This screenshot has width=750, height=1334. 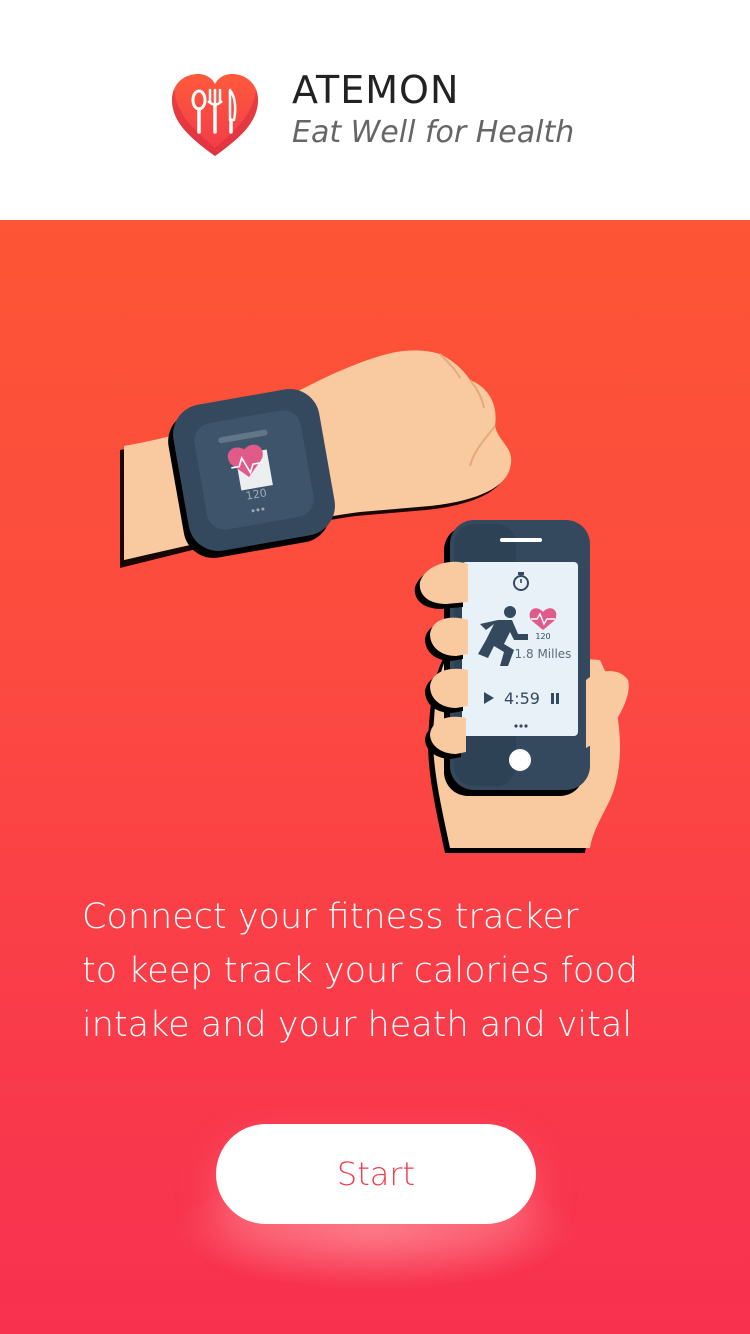 I want to click on phone-distance: 1.8 Milles, so click(x=543, y=654).